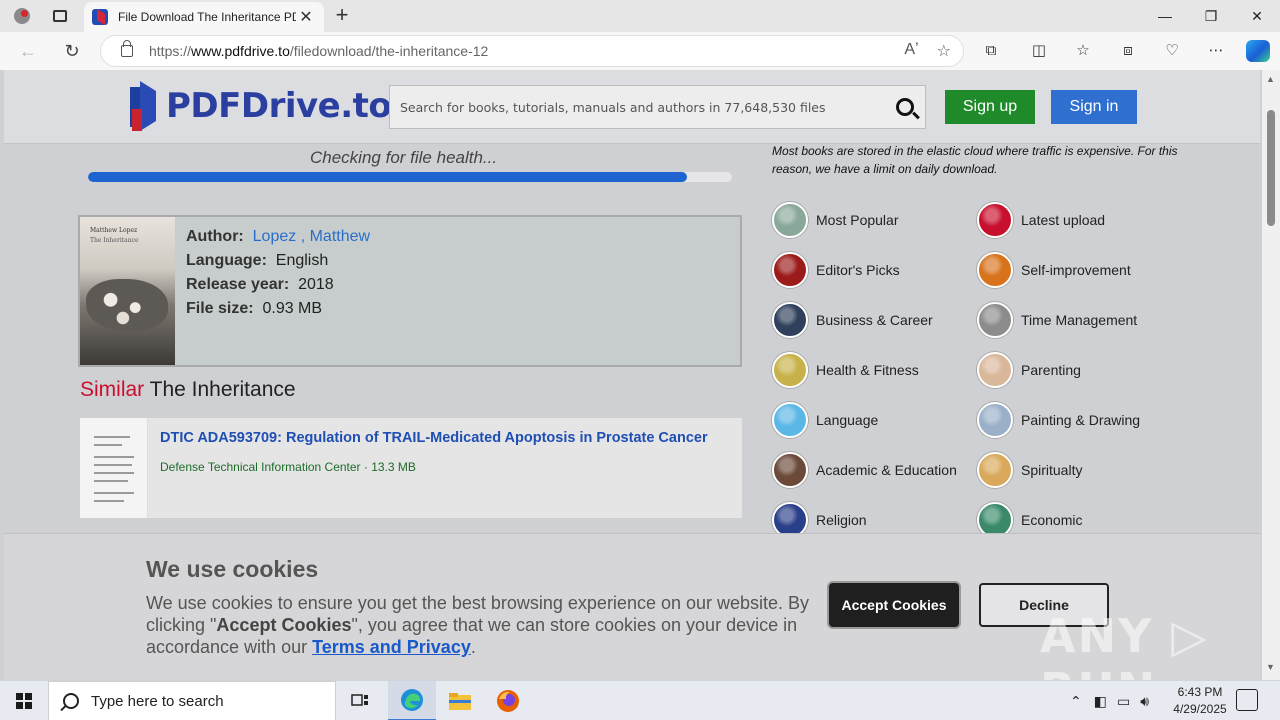  I want to click on author-first-link: , Matthew, so click(335, 236).